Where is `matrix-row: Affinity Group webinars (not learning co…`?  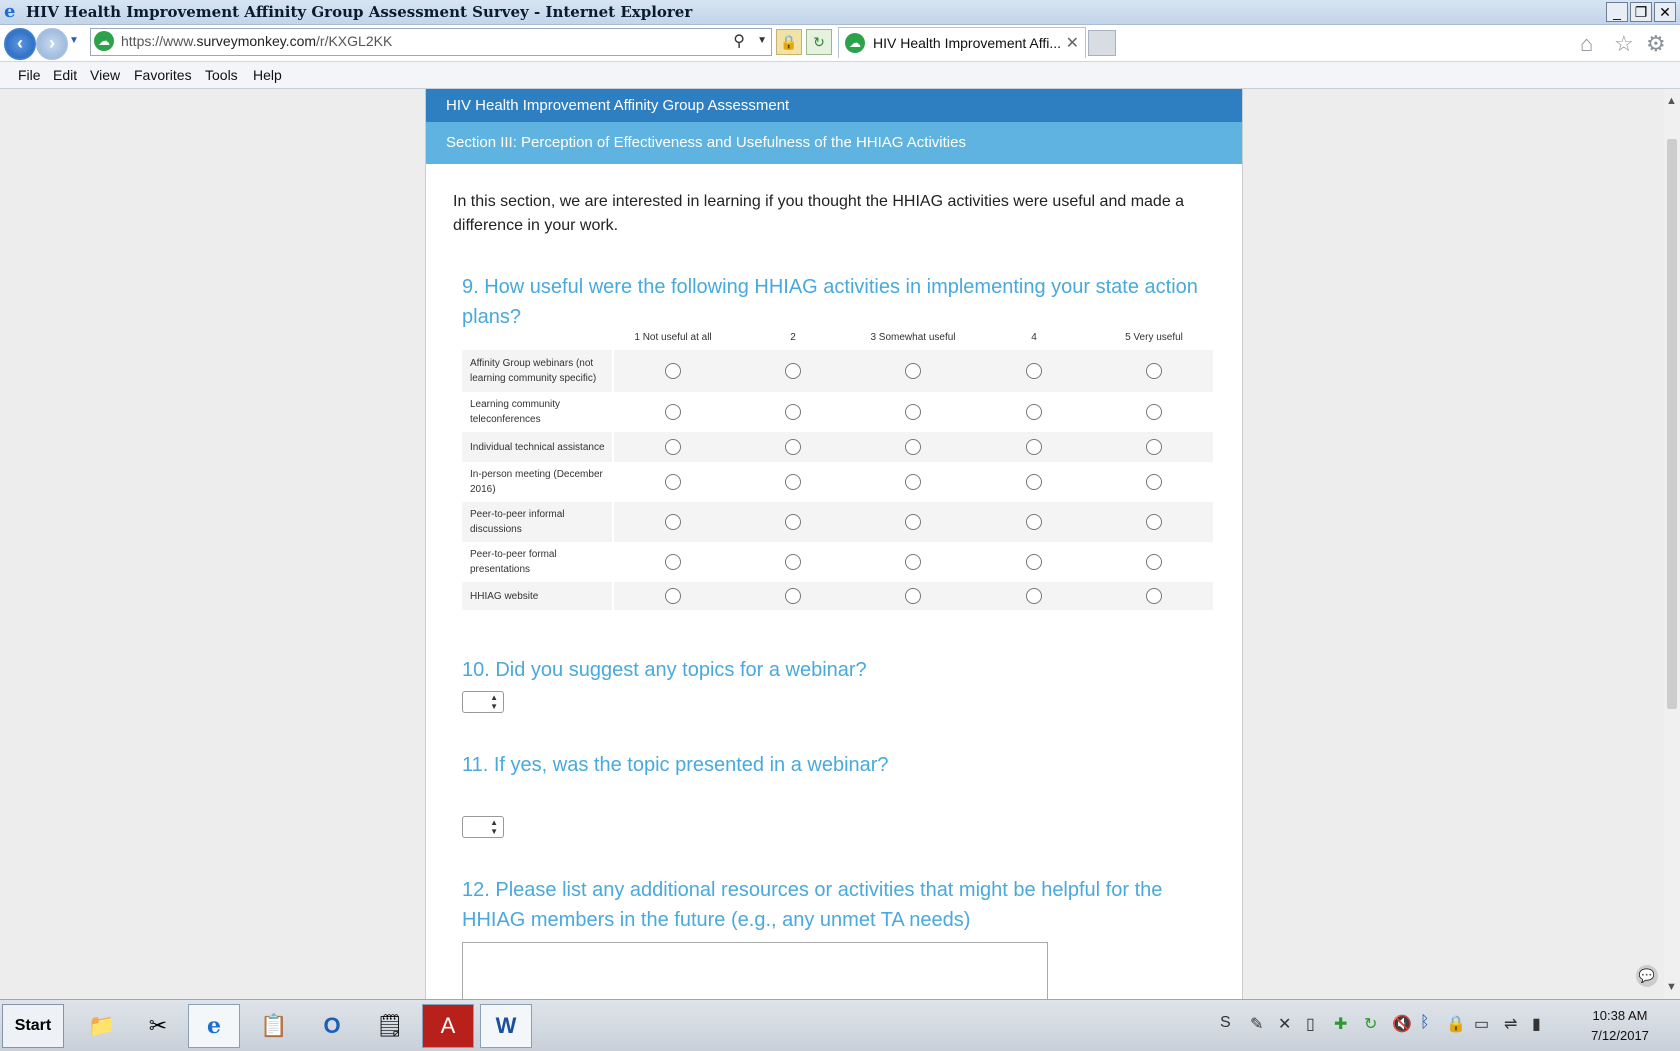
matrix-row: Affinity Group webinars (not learning co… is located at coordinates (837, 371).